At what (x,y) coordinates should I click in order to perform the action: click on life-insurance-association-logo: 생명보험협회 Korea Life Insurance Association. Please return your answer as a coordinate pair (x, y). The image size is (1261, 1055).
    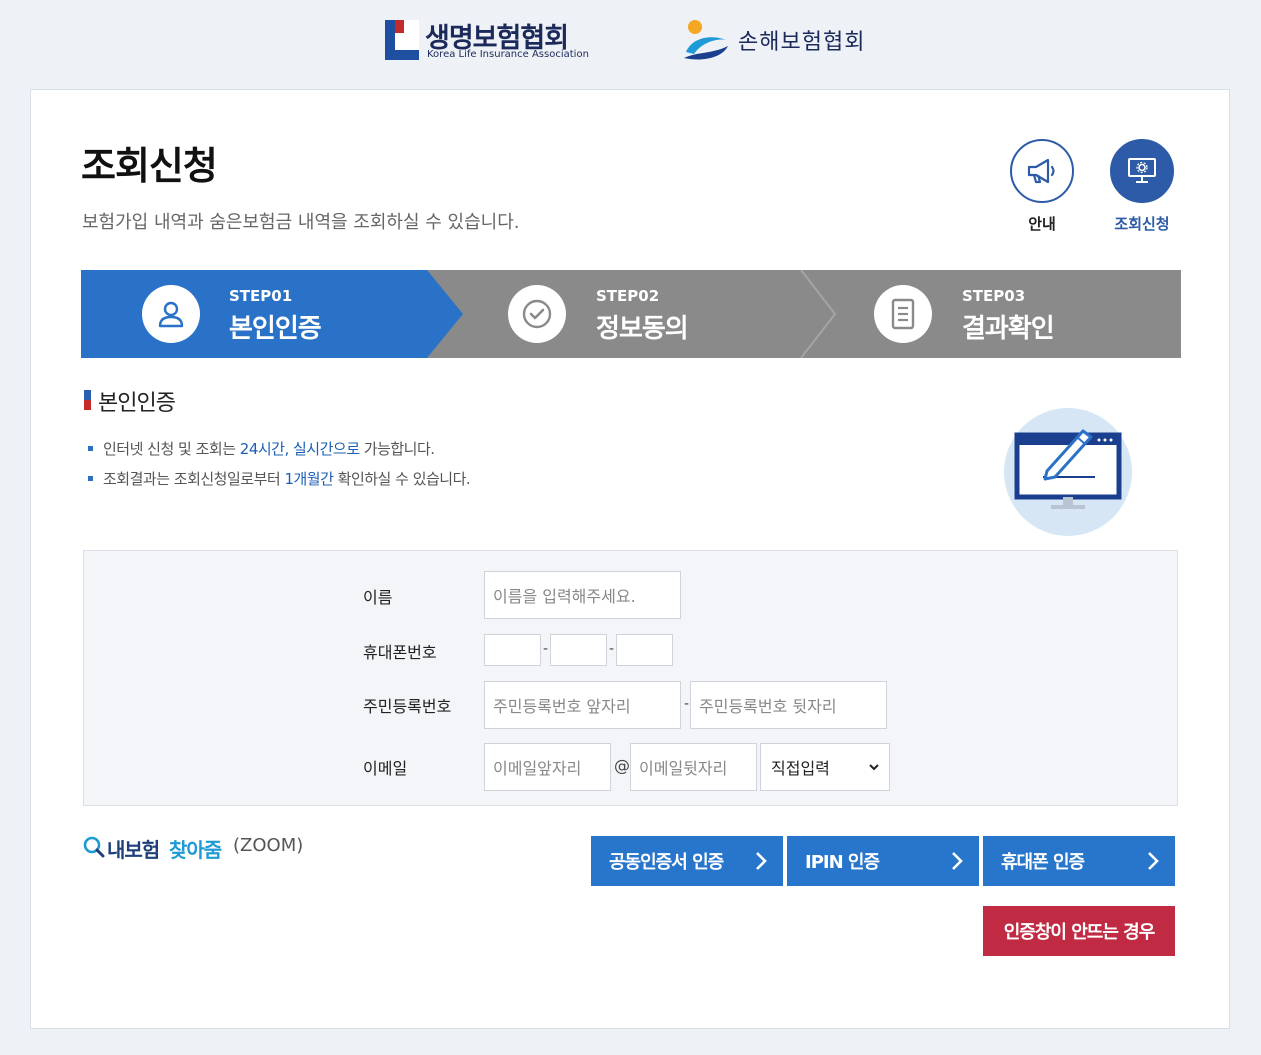
    Looking at the image, I should click on (492, 41).